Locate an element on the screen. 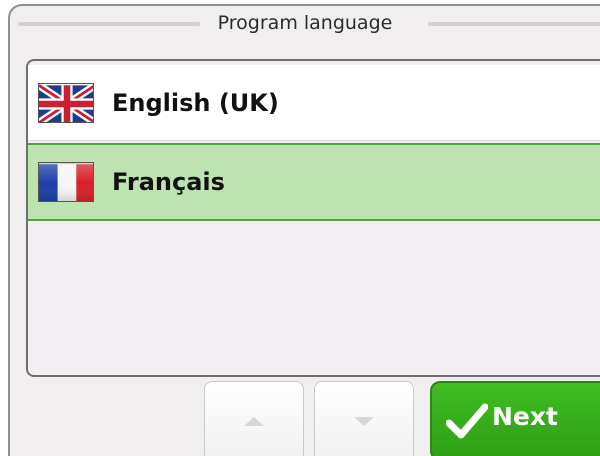 This screenshot has height=456, width=600. scroll-up-button is located at coordinates (254, 418).